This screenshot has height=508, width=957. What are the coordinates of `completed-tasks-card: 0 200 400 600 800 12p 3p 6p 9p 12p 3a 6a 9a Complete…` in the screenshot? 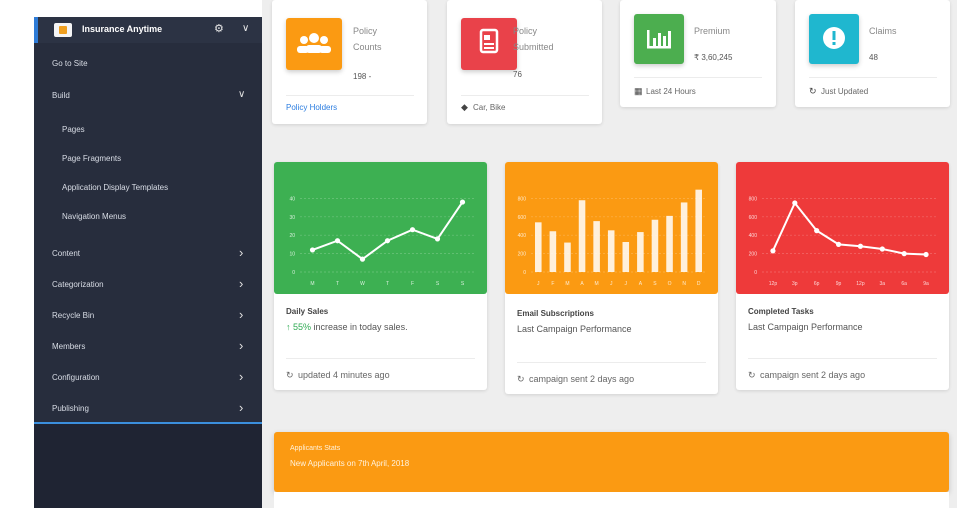 It's located at (842, 276).